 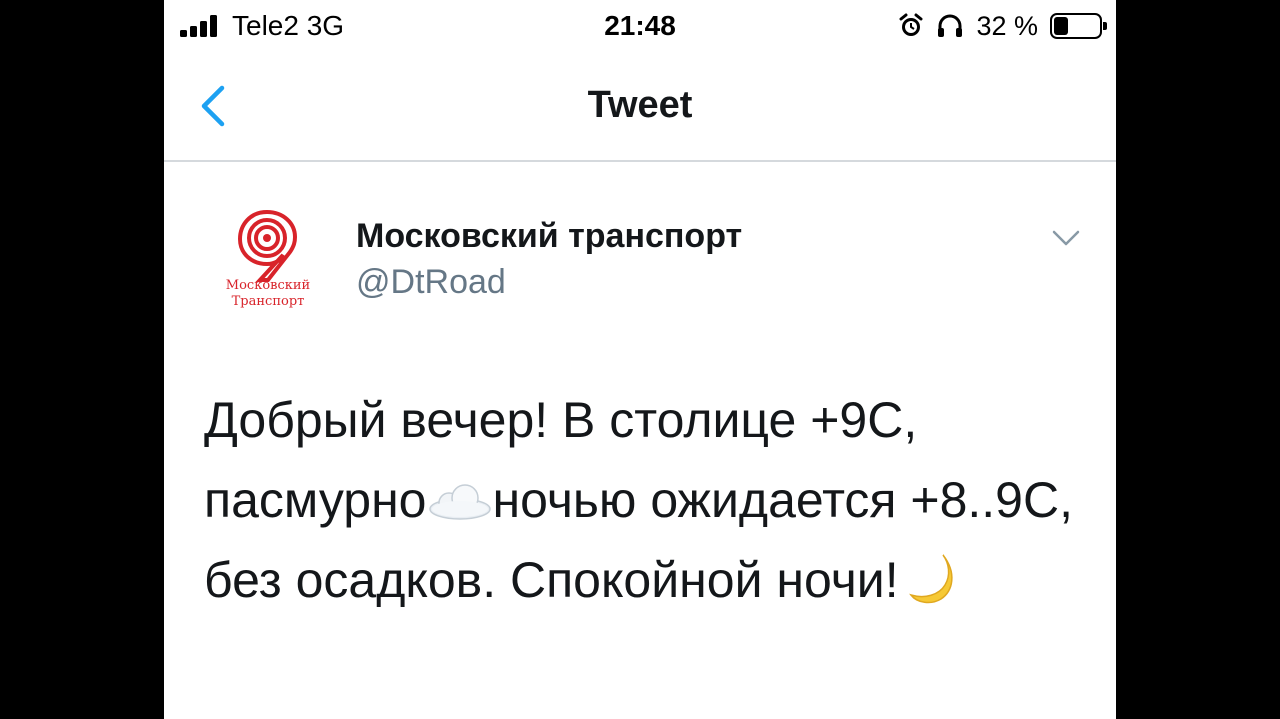 I want to click on chevron-down-icon, so click(x=1066, y=238).